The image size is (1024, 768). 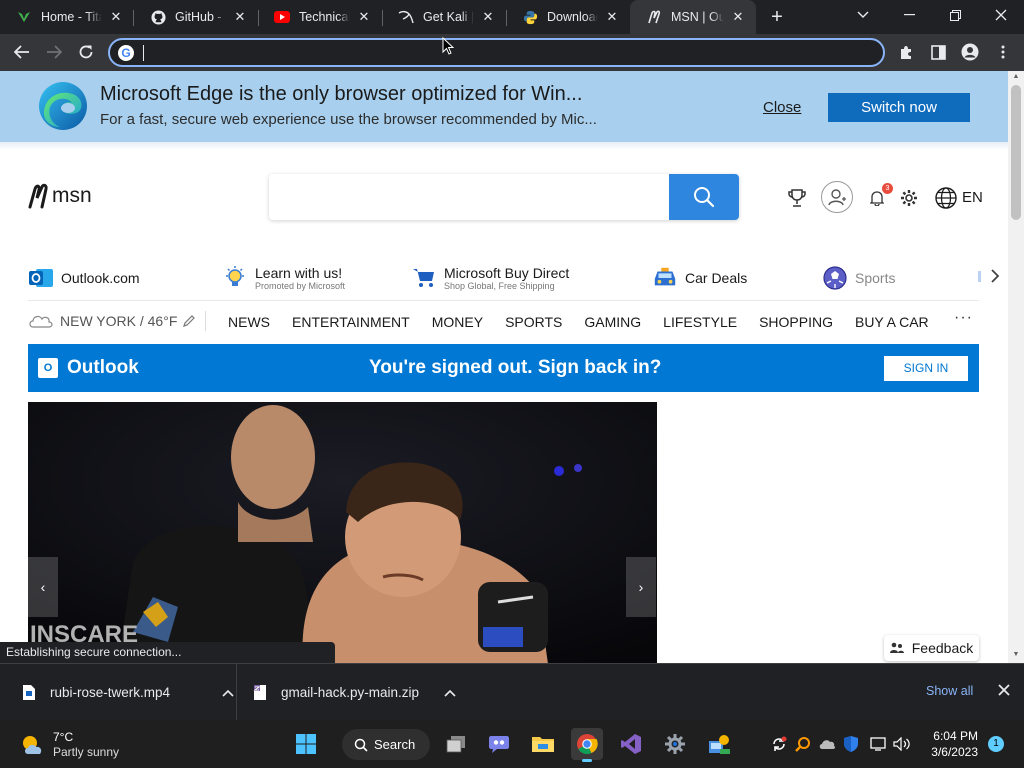 What do you see at coordinates (631, 744) in the screenshot?
I see `visual-studio-button` at bounding box center [631, 744].